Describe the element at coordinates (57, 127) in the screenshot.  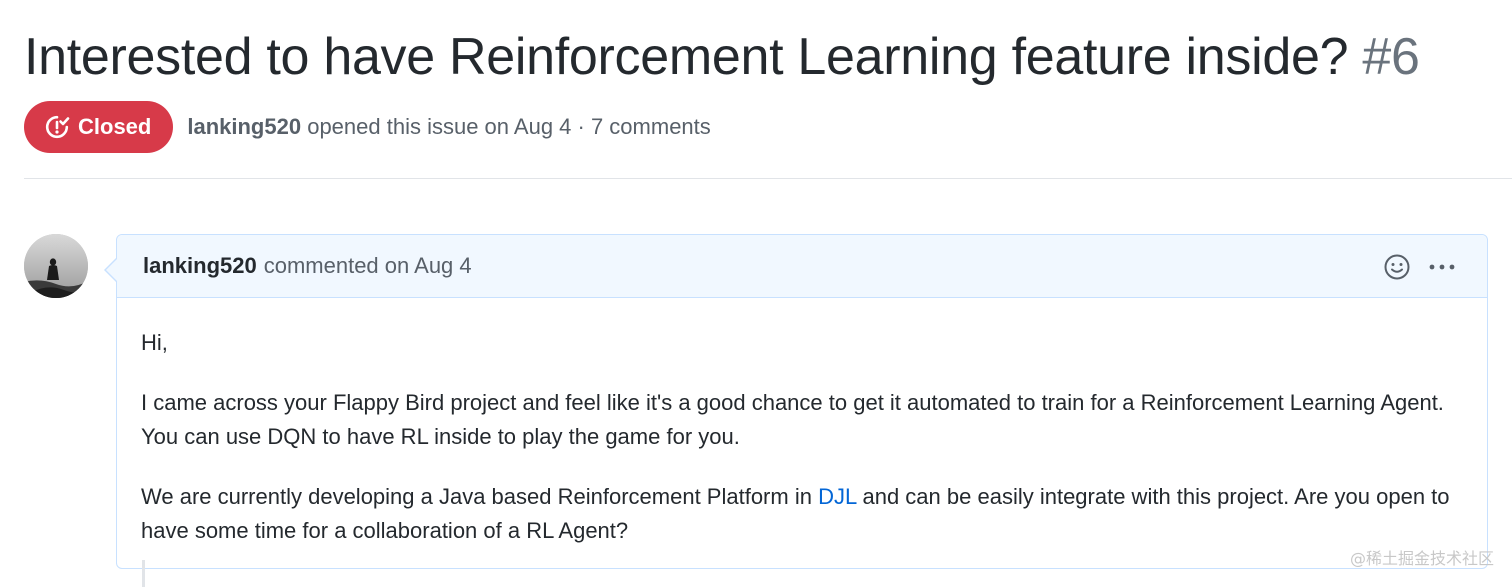
I see `issue-closed-icon` at that location.